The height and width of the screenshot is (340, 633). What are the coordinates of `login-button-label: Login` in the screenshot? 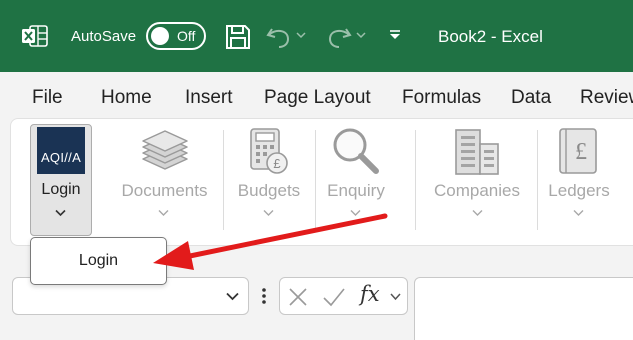 It's located at (61, 189).